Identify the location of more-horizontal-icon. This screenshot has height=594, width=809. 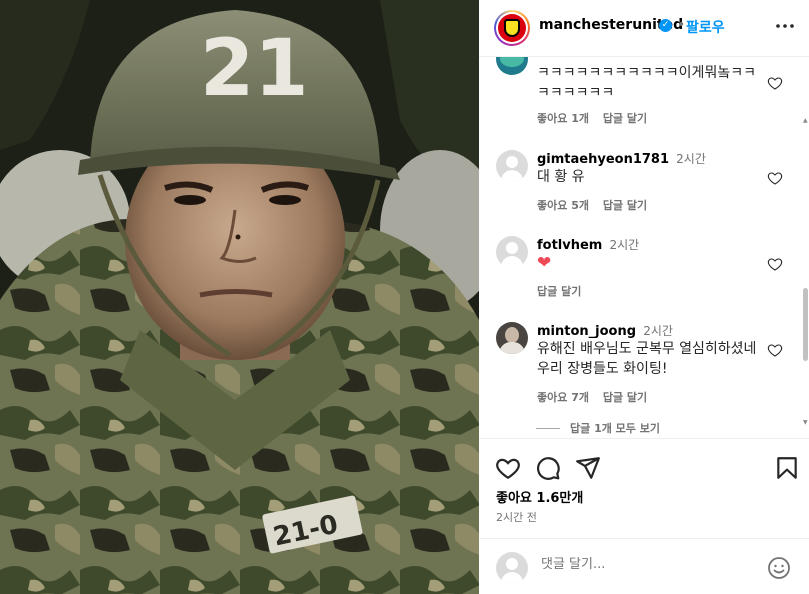
(785, 26).